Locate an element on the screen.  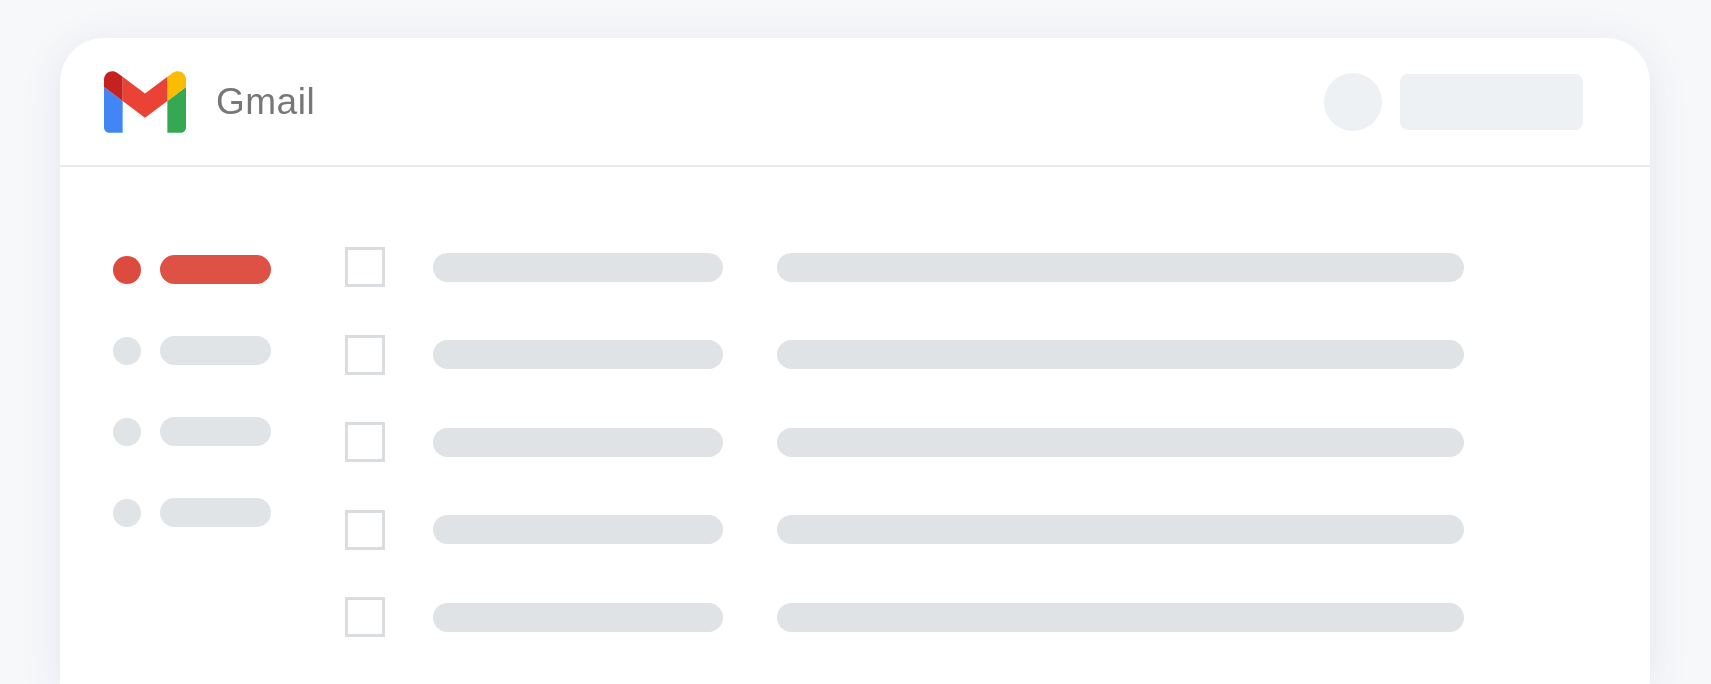
app-title: Gmail is located at coordinates (266, 101).